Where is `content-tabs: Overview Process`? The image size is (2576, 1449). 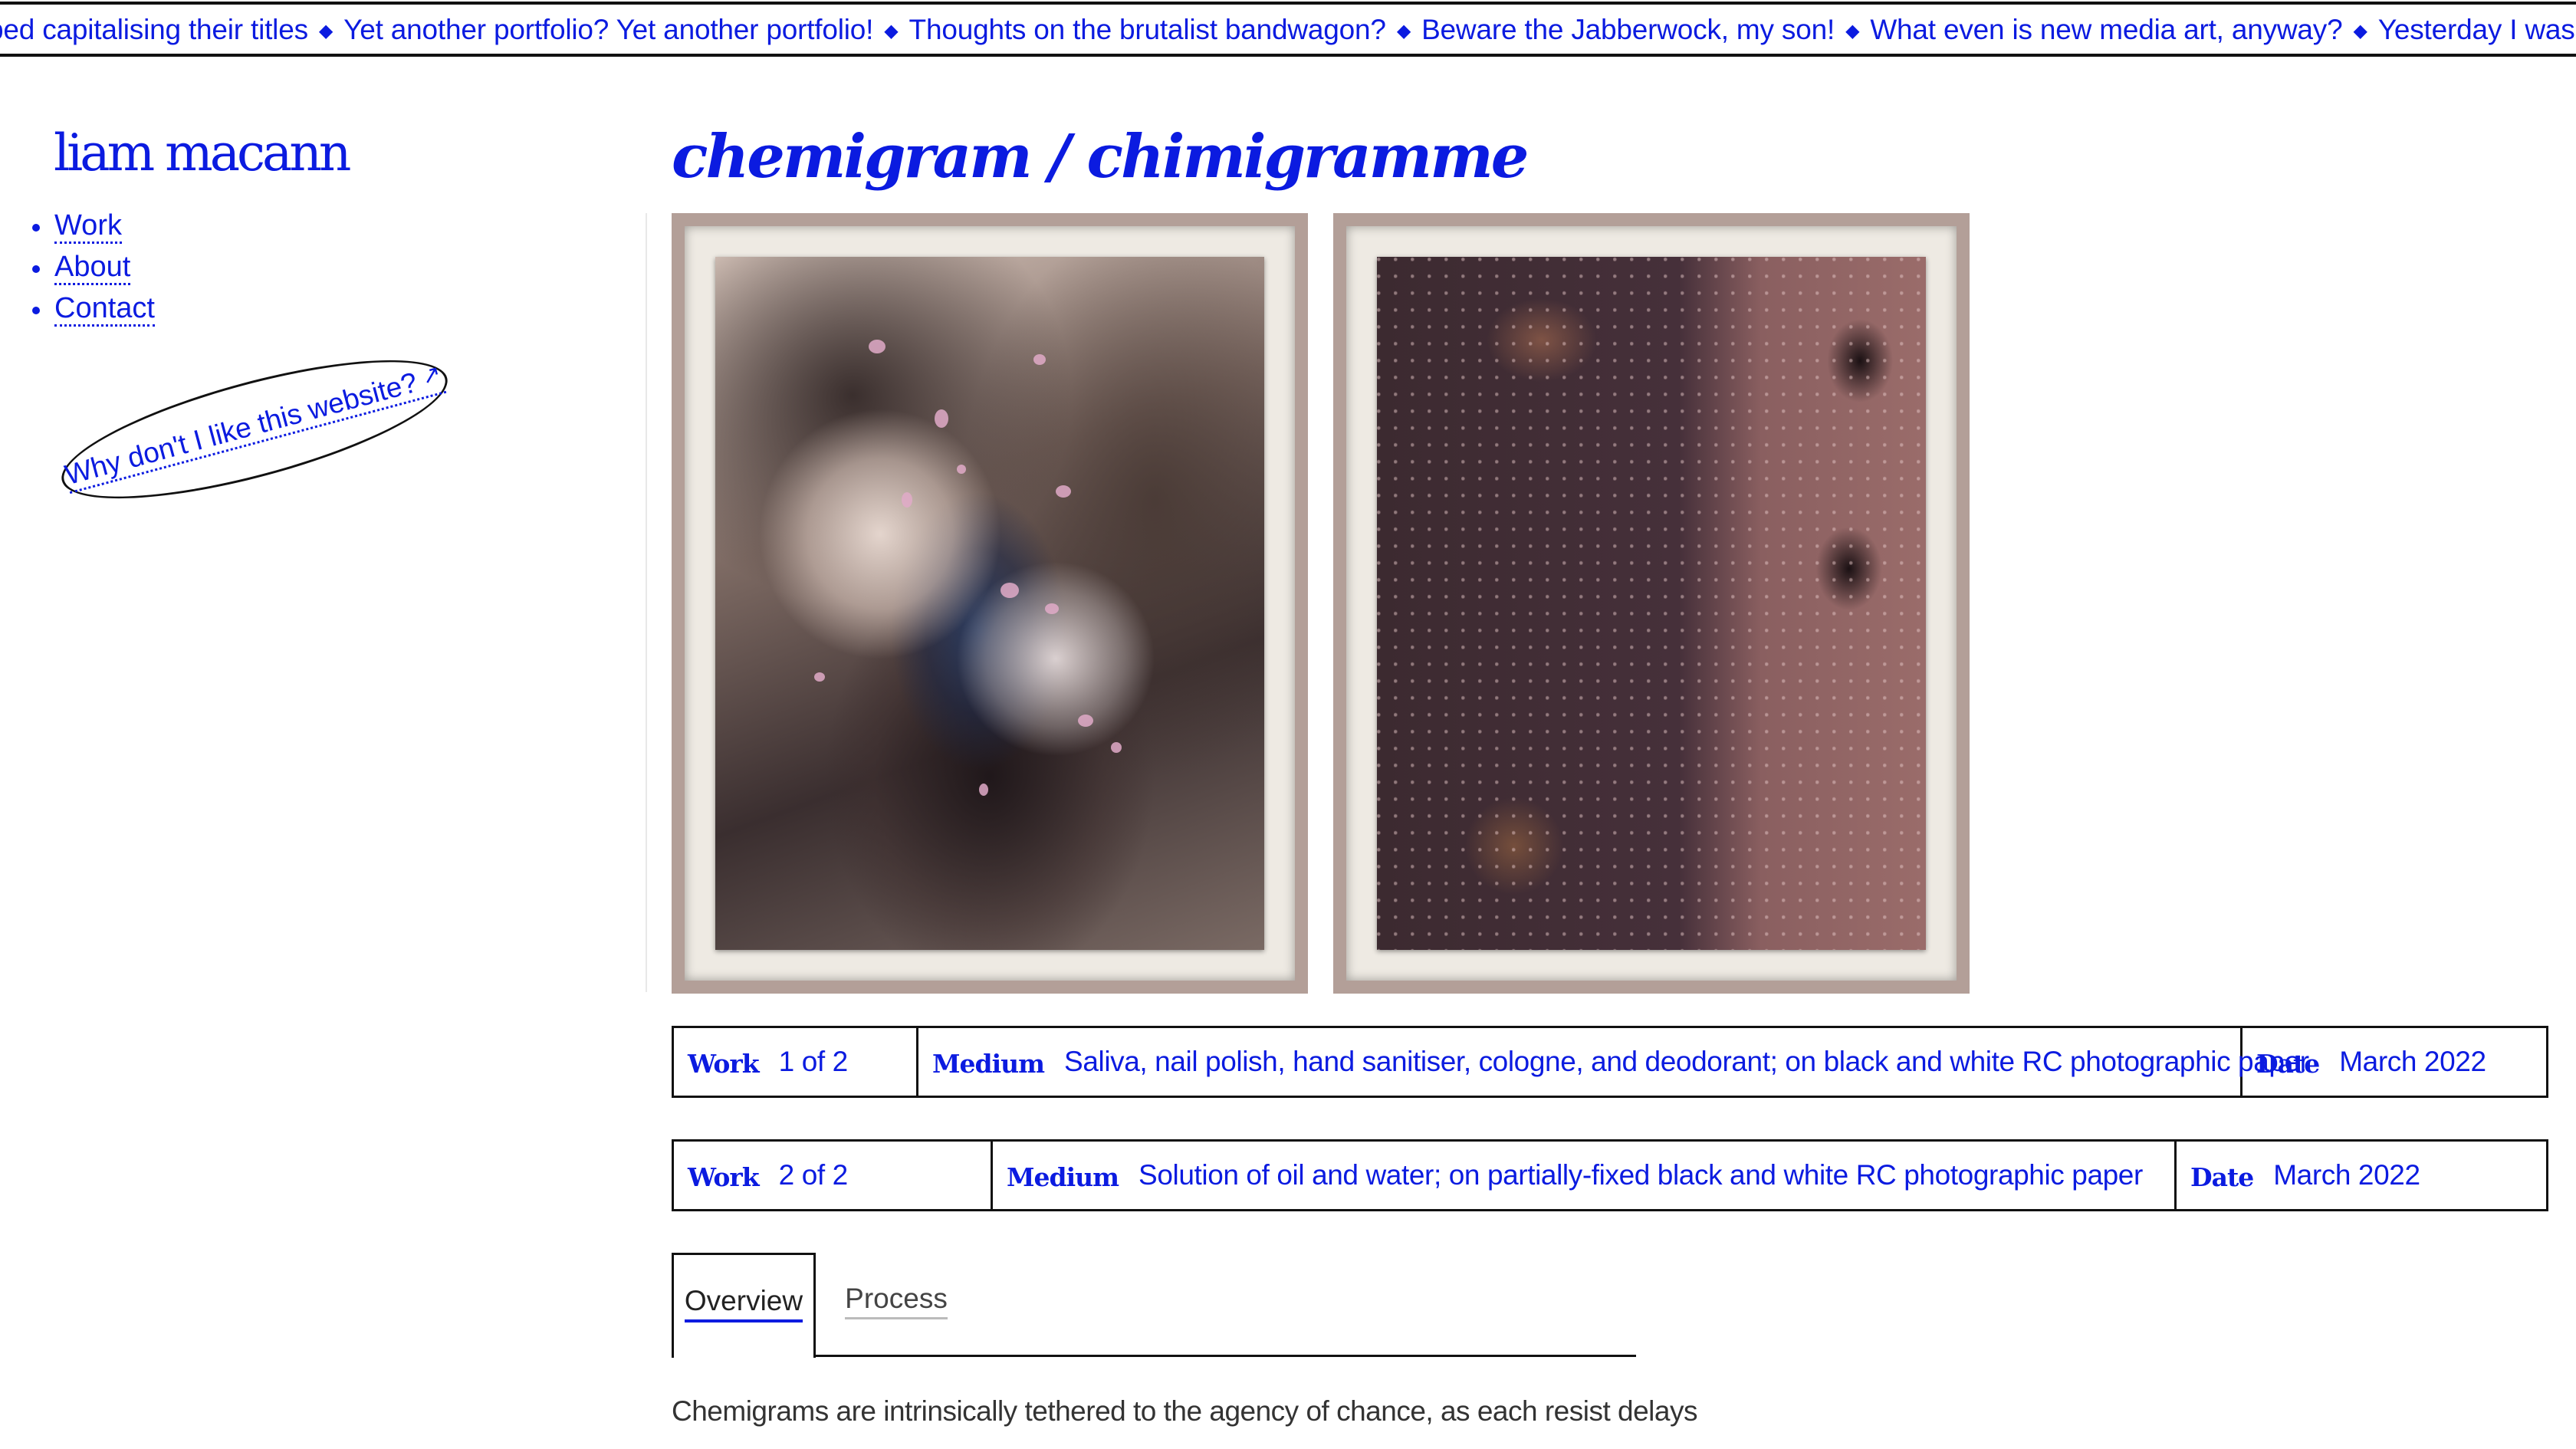
content-tabs: Overview Process is located at coordinates (1154, 1305).